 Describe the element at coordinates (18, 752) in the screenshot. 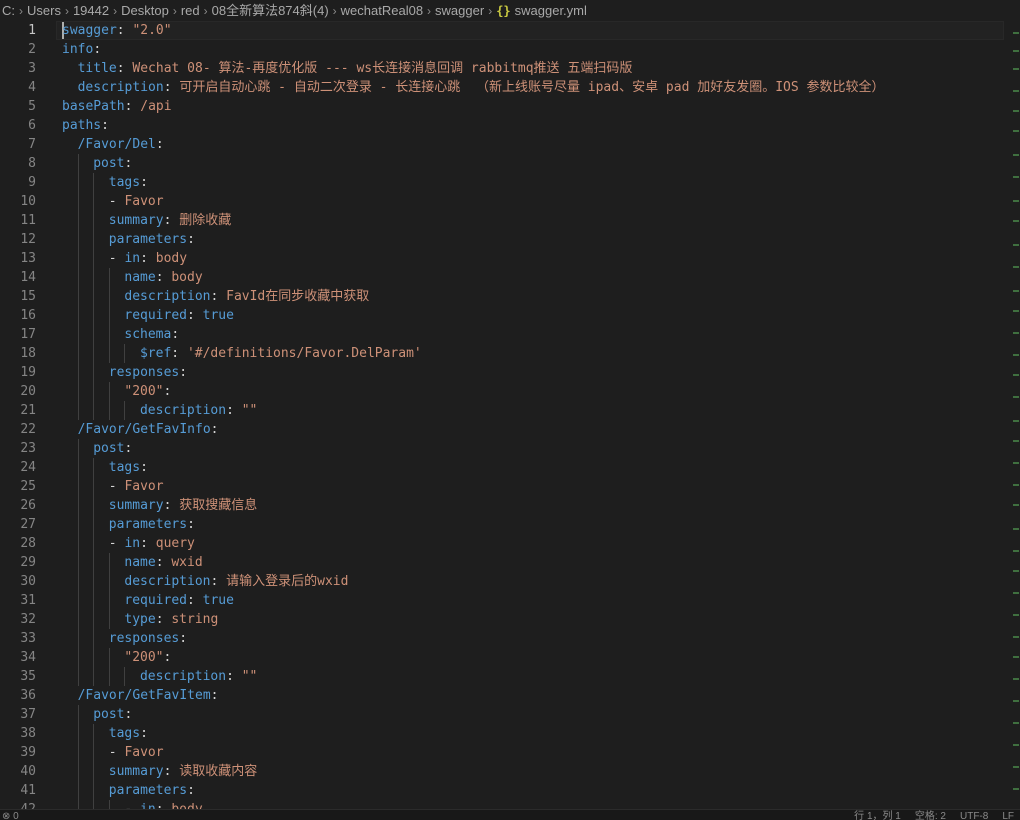

I see `line-number: 39` at that location.